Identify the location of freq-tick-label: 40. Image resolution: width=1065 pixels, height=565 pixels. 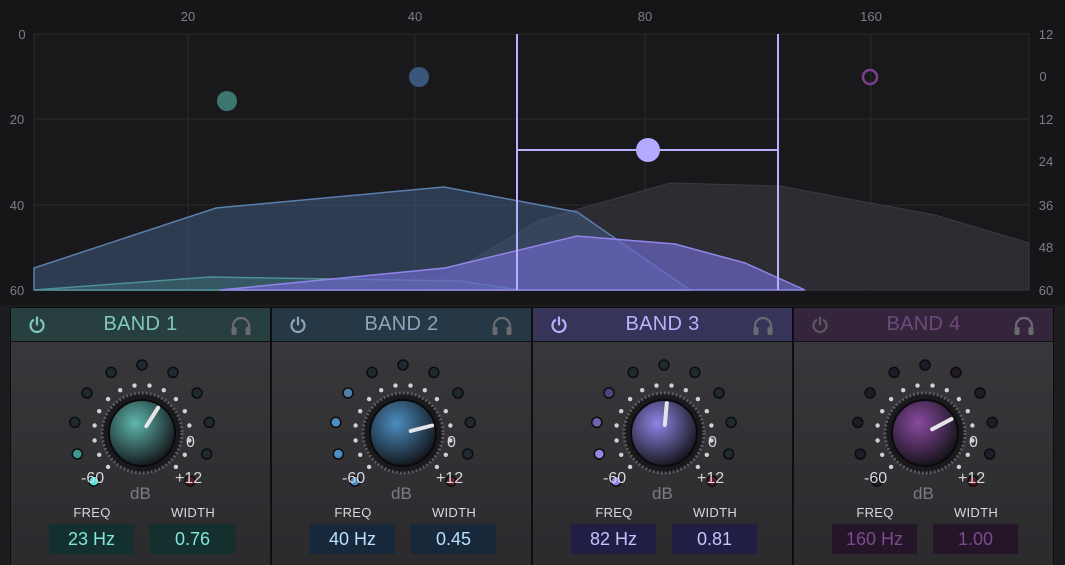
(415, 16).